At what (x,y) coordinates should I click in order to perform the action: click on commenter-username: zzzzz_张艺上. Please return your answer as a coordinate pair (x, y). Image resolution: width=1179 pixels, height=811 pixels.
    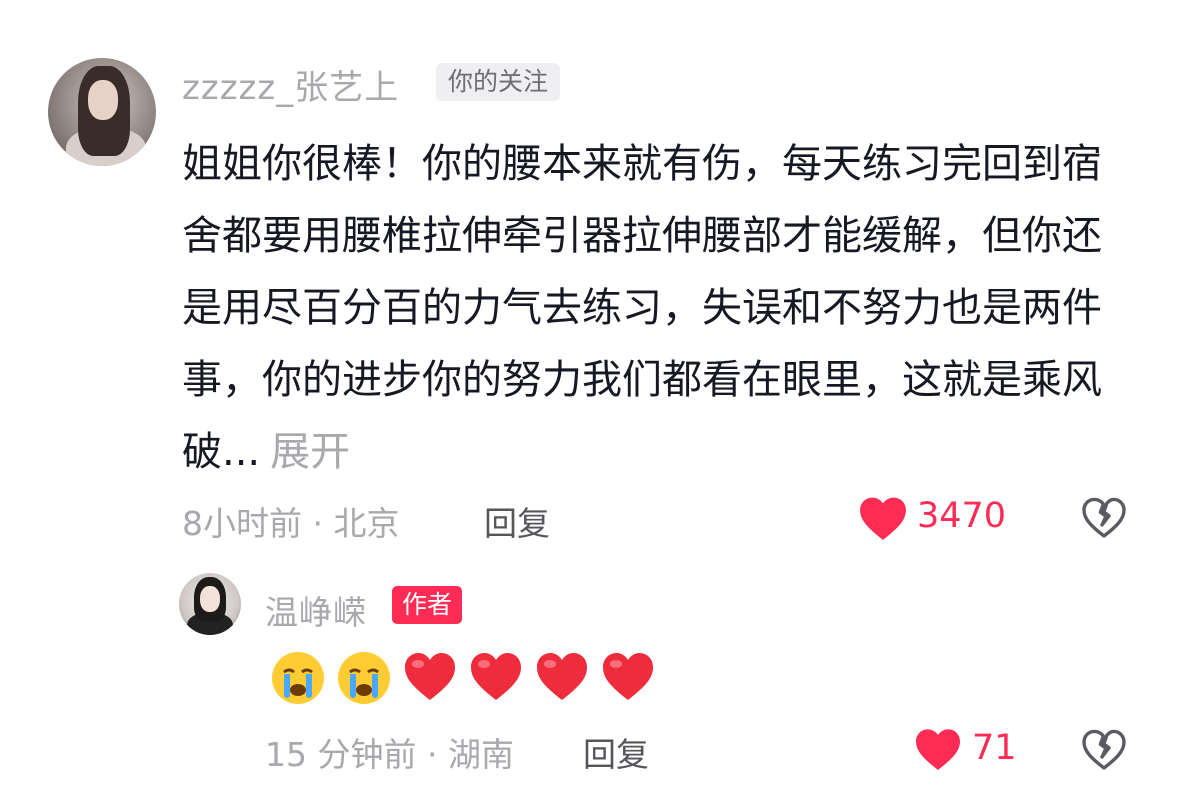
    Looking at the image, I should click on (290, 84).